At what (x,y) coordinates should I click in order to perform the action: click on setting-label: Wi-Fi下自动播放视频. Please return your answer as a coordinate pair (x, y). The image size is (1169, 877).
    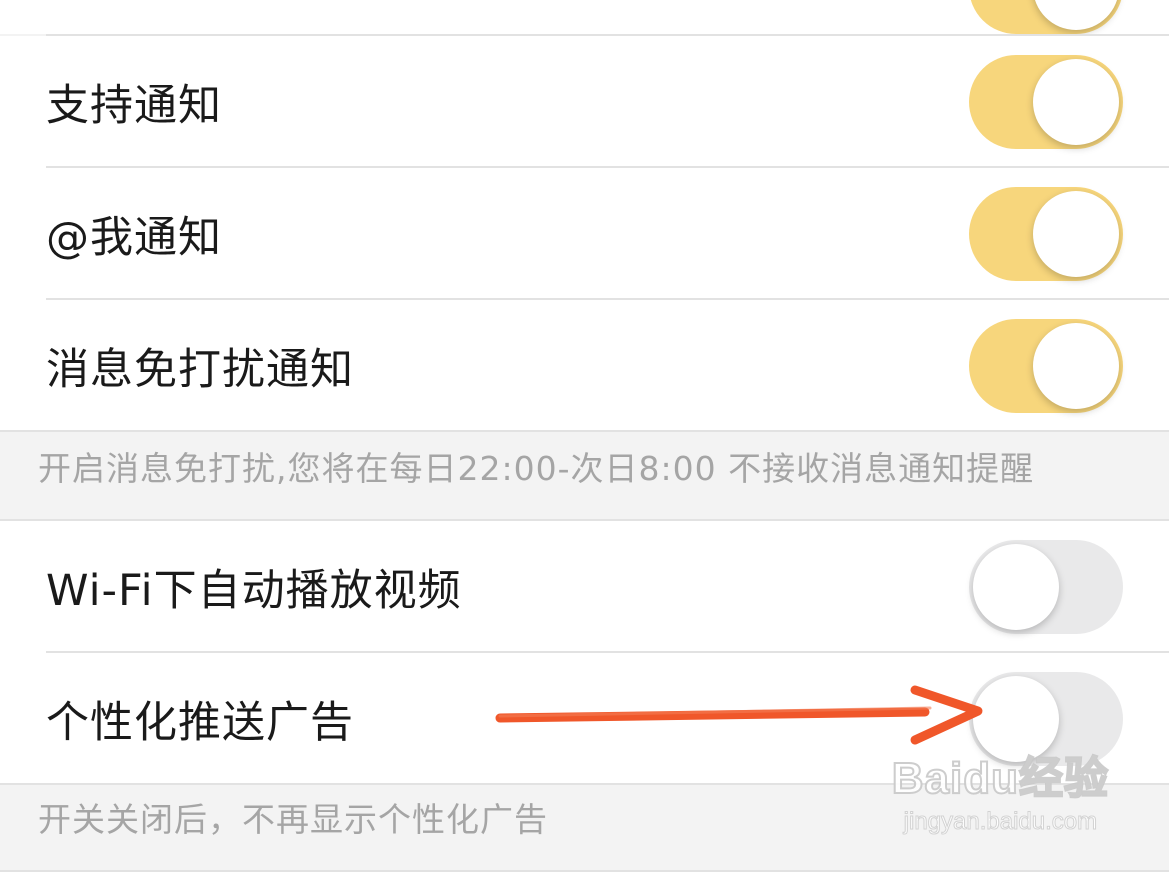
    Looking at the image, I should click on (254, 591).